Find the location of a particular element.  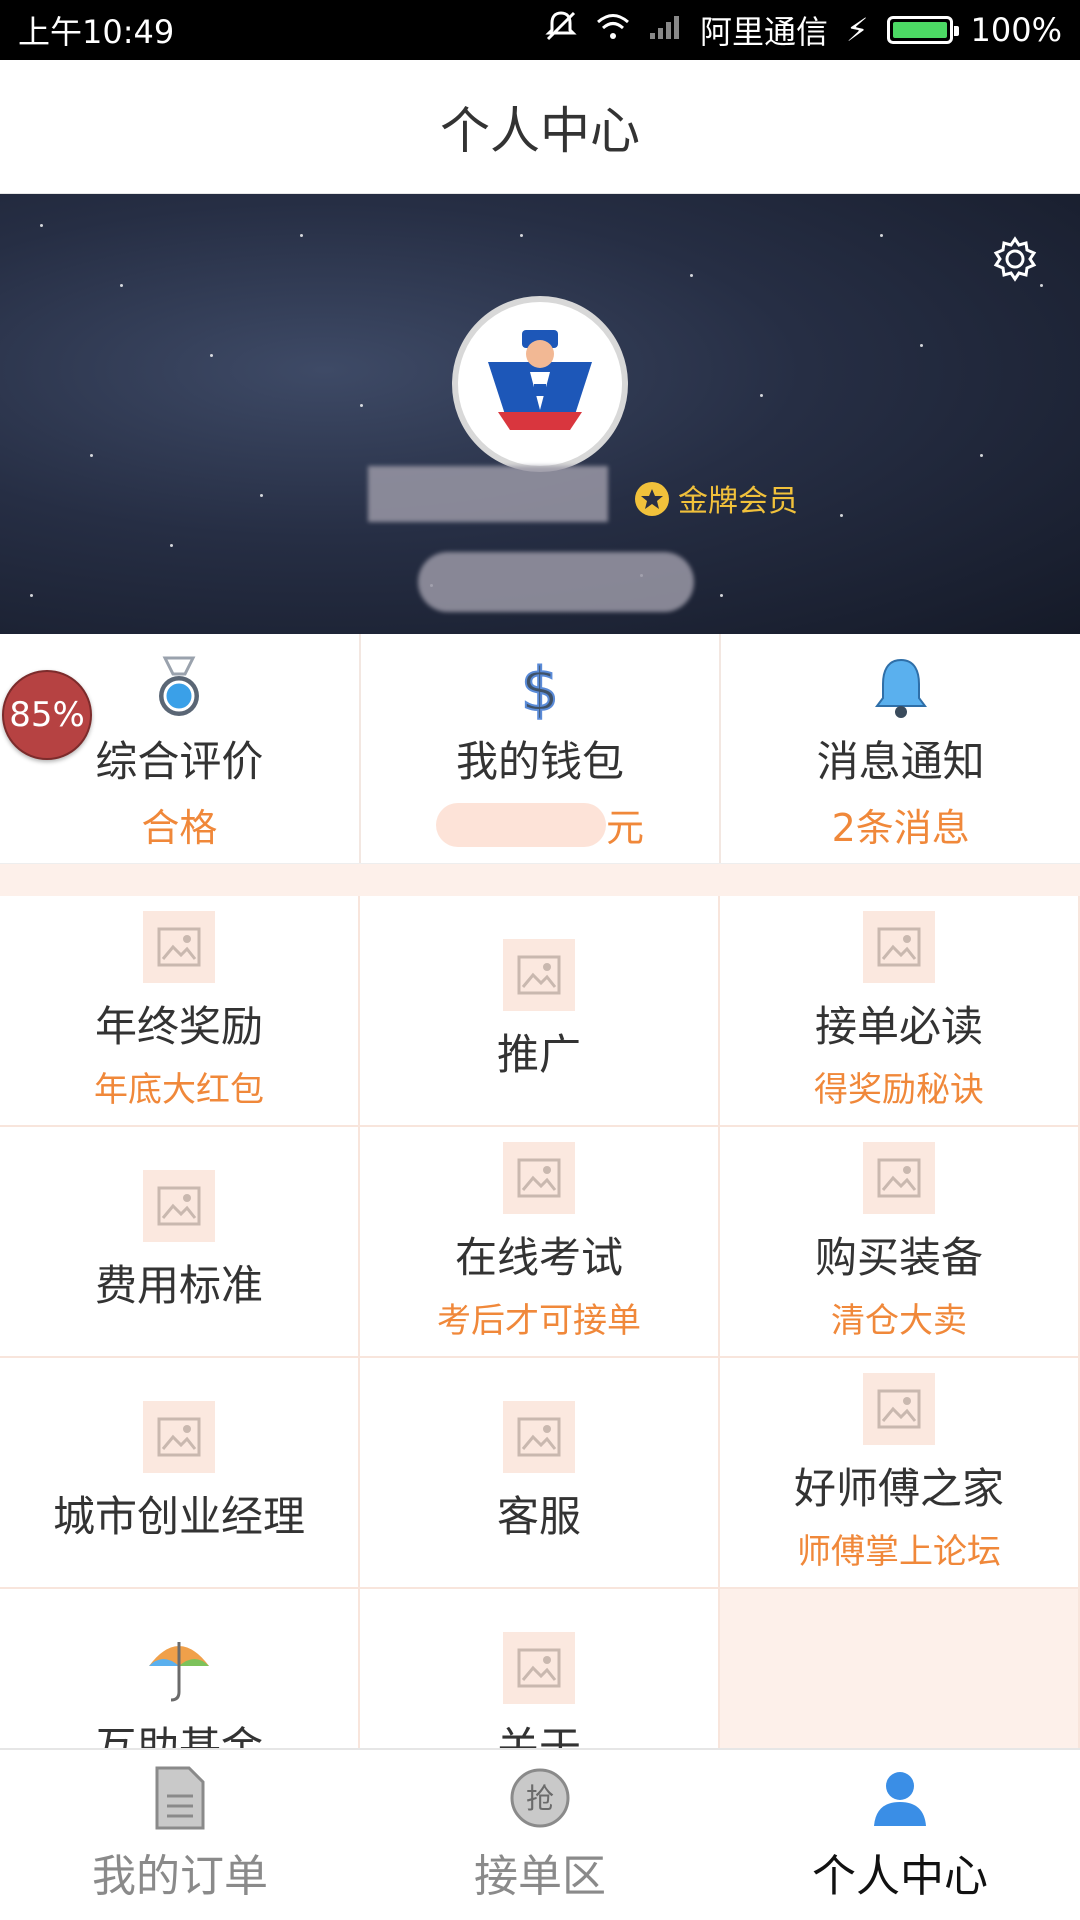

menu-item-label: 在线考试 is located at coordinates (538, 1257).